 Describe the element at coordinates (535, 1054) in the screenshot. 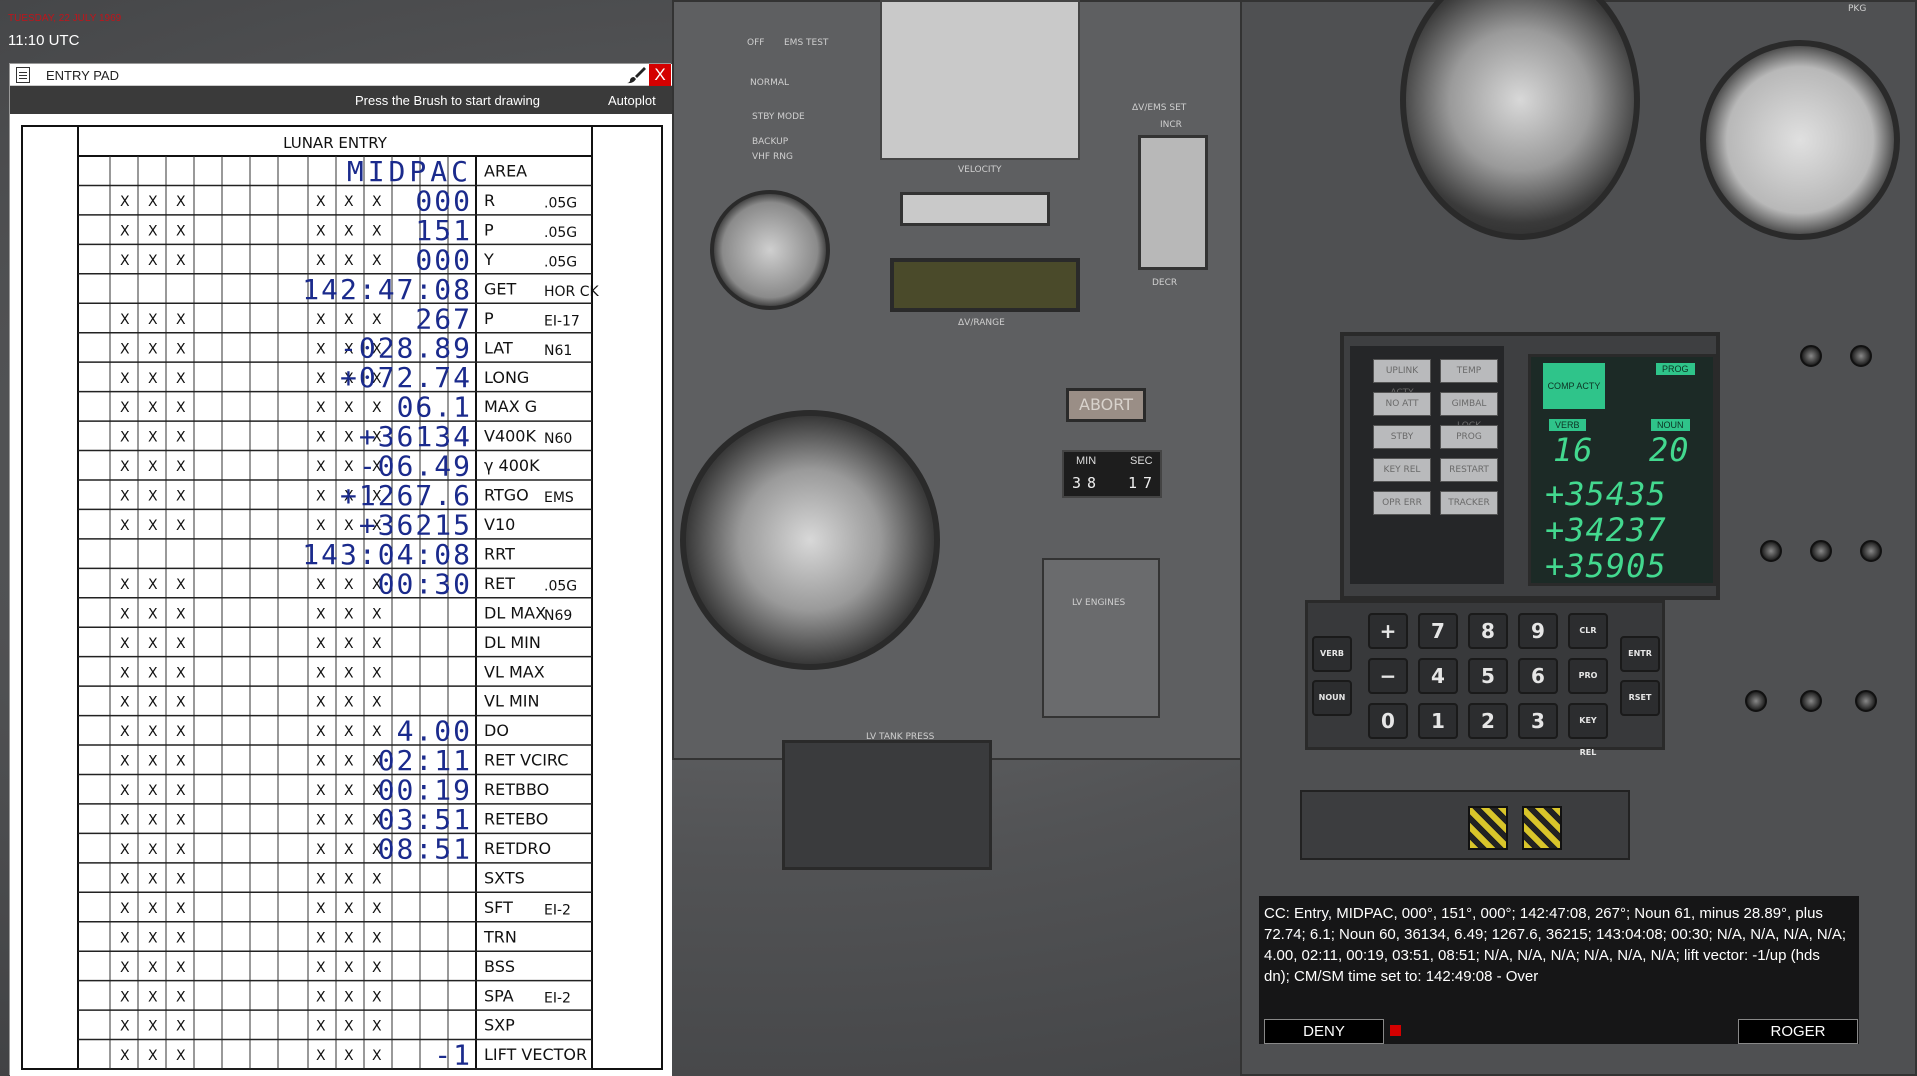

I see `row-label: LIFT VECTOR` at that location.